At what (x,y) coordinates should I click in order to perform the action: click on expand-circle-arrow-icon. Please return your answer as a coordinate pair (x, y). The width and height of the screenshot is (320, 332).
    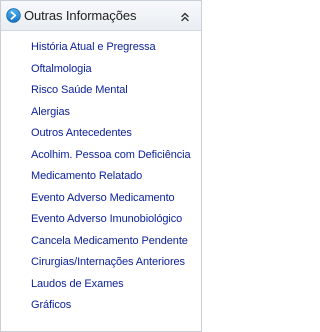
    Looking at the image, I should click on (13, 16).